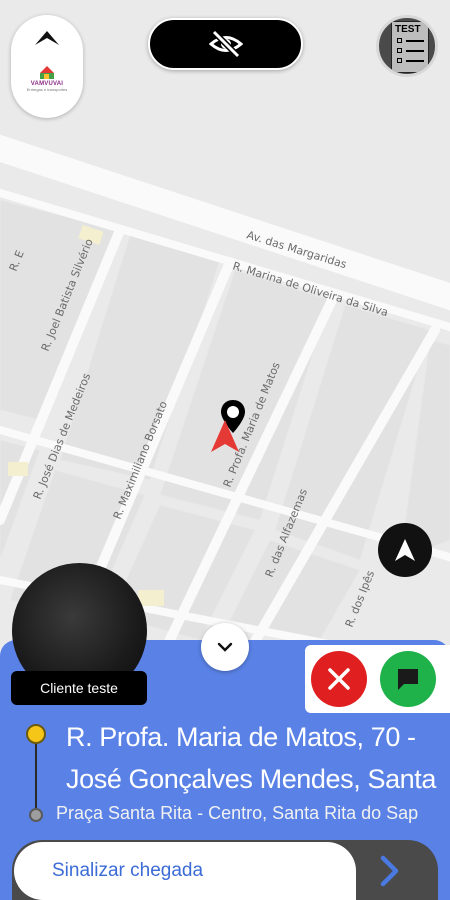 The height and width of the screenshot is (900, 450). I want to click on chat-bubble-icon, so click(408, 679).